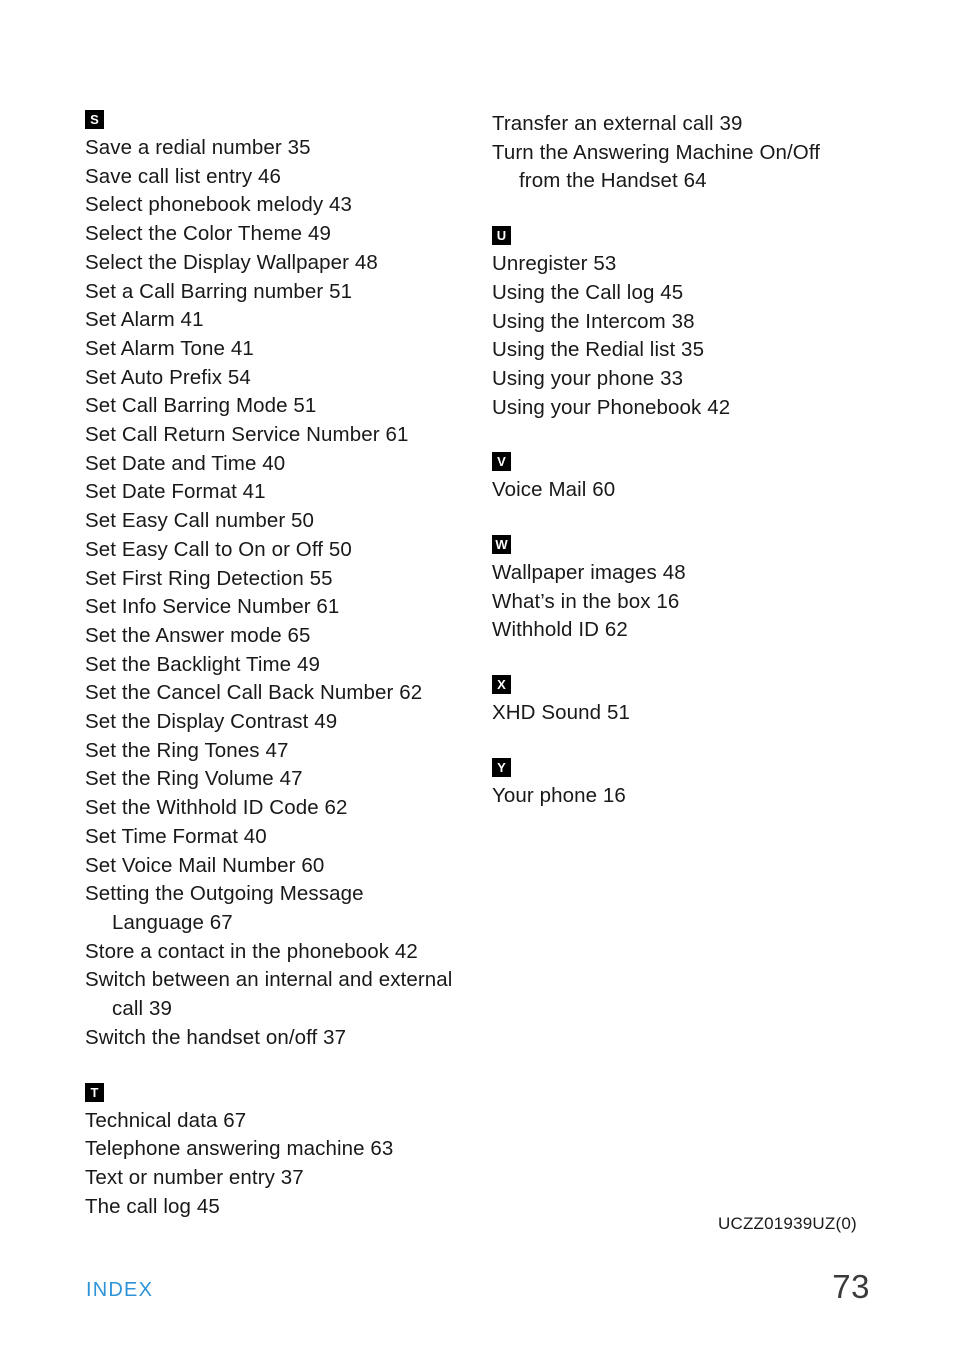  What do you see at coordinates (285, 1121) in the screenshot?
I see `index-entry: Technical data 67` at bounding box center [285, 1121].